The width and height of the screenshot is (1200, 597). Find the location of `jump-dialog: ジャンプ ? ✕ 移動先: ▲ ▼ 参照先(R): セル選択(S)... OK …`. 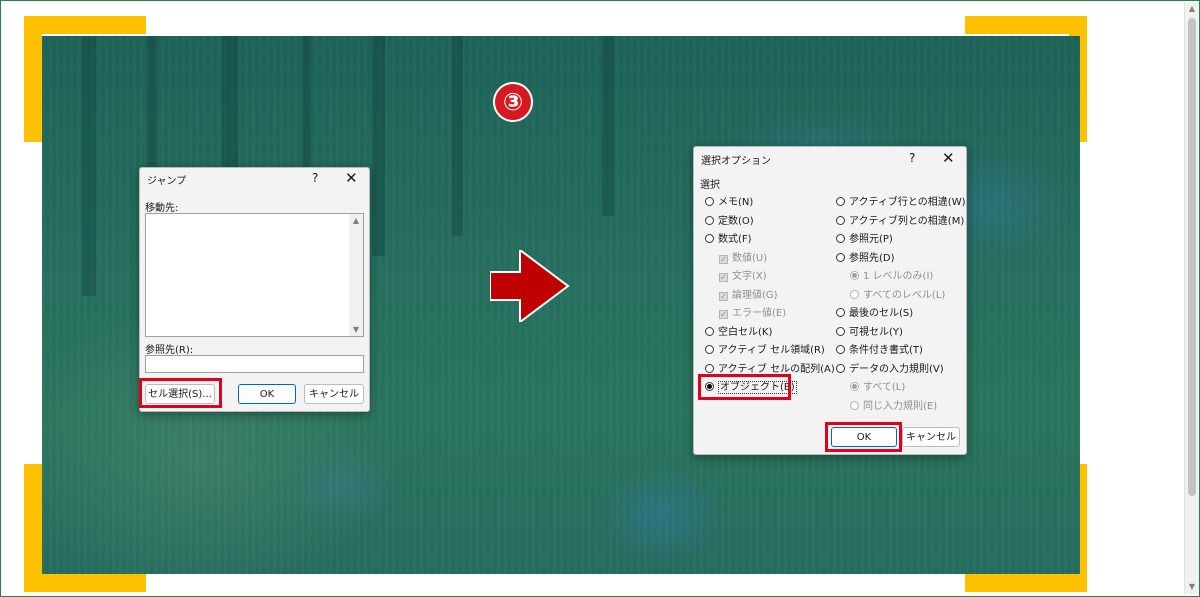

jump-dialog: ジャンプ ? ✕ 移動先: ▲ ▼ 参照先(R): セル選択(S)... OK … is located at coordinates (254, 289).